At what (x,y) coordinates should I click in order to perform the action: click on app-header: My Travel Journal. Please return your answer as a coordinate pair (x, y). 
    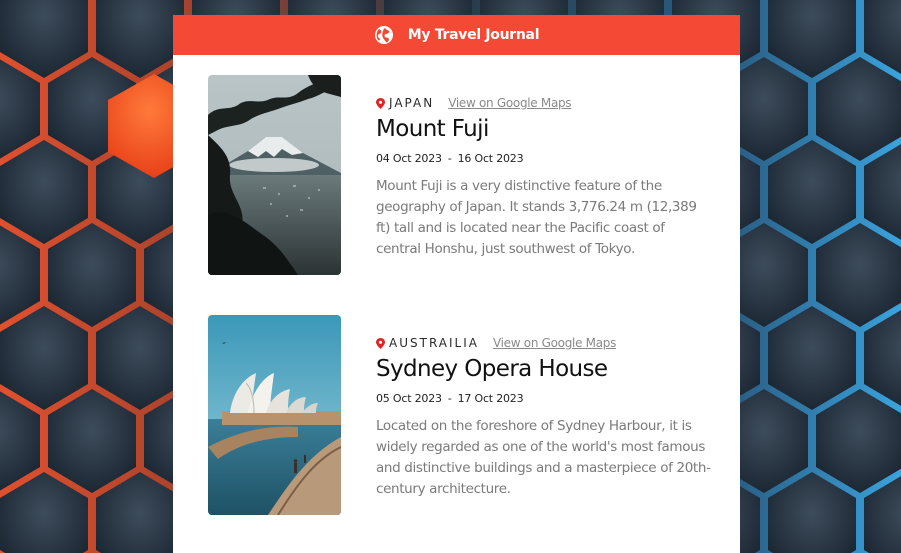
    Looking at the image, I should click on (456, 35).